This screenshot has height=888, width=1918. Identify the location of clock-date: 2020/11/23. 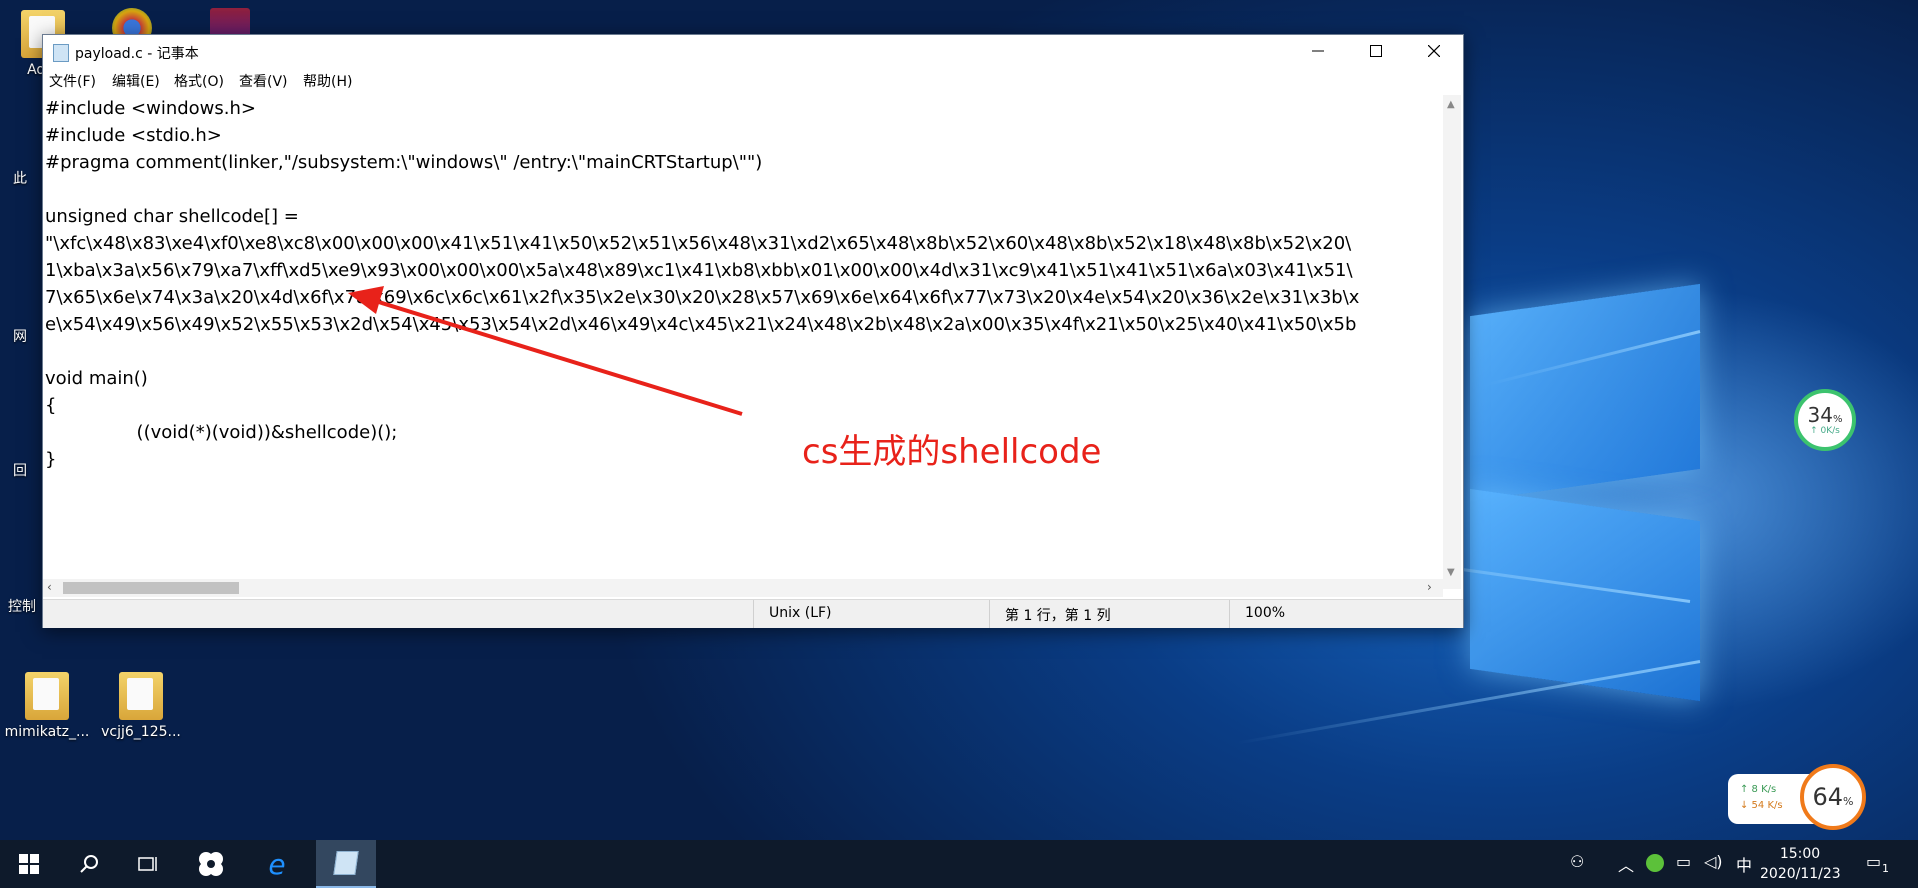
(1800, 874).